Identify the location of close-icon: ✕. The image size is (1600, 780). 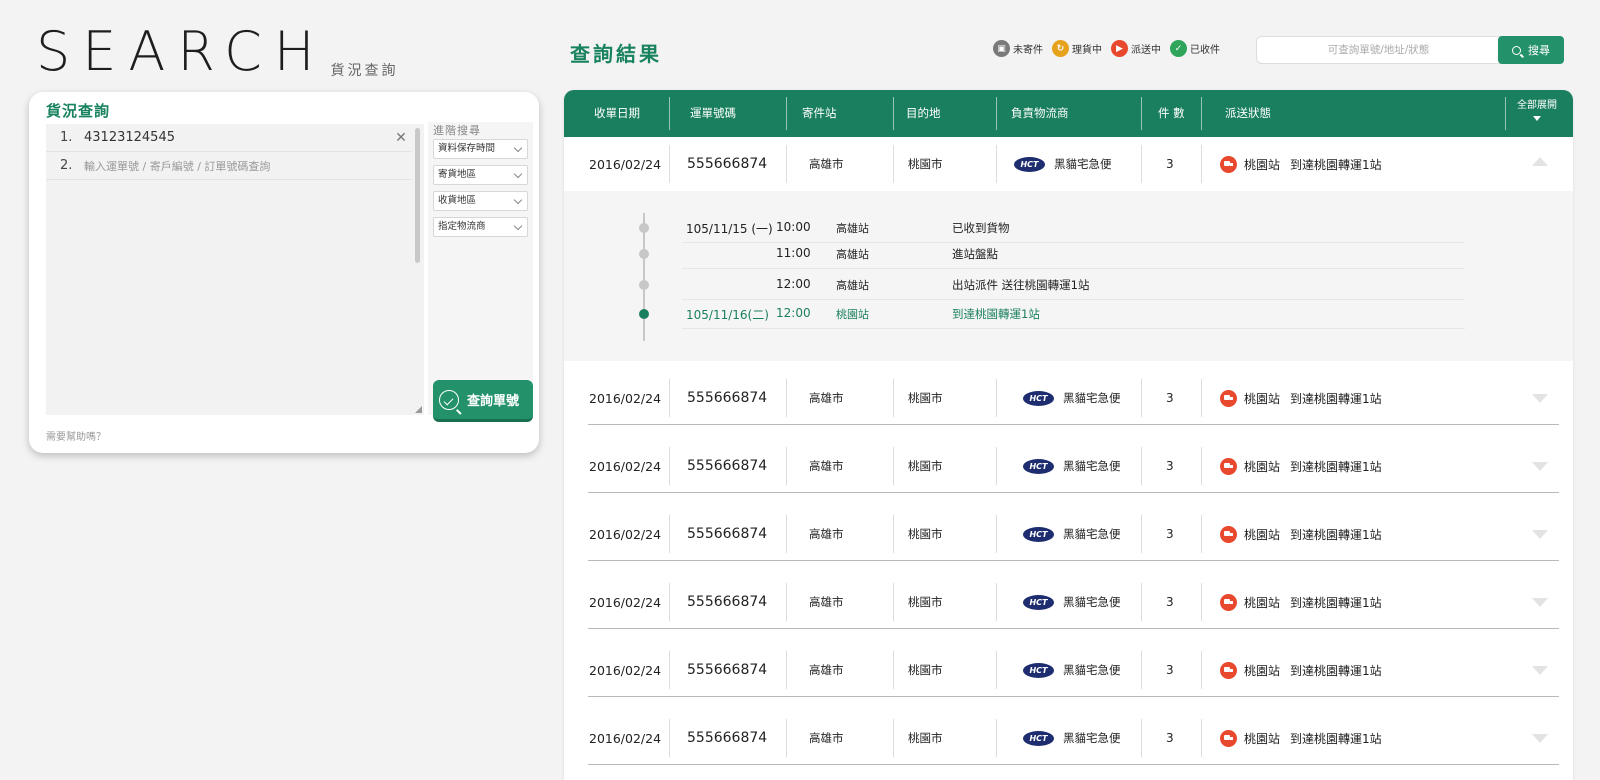
(401, 138).